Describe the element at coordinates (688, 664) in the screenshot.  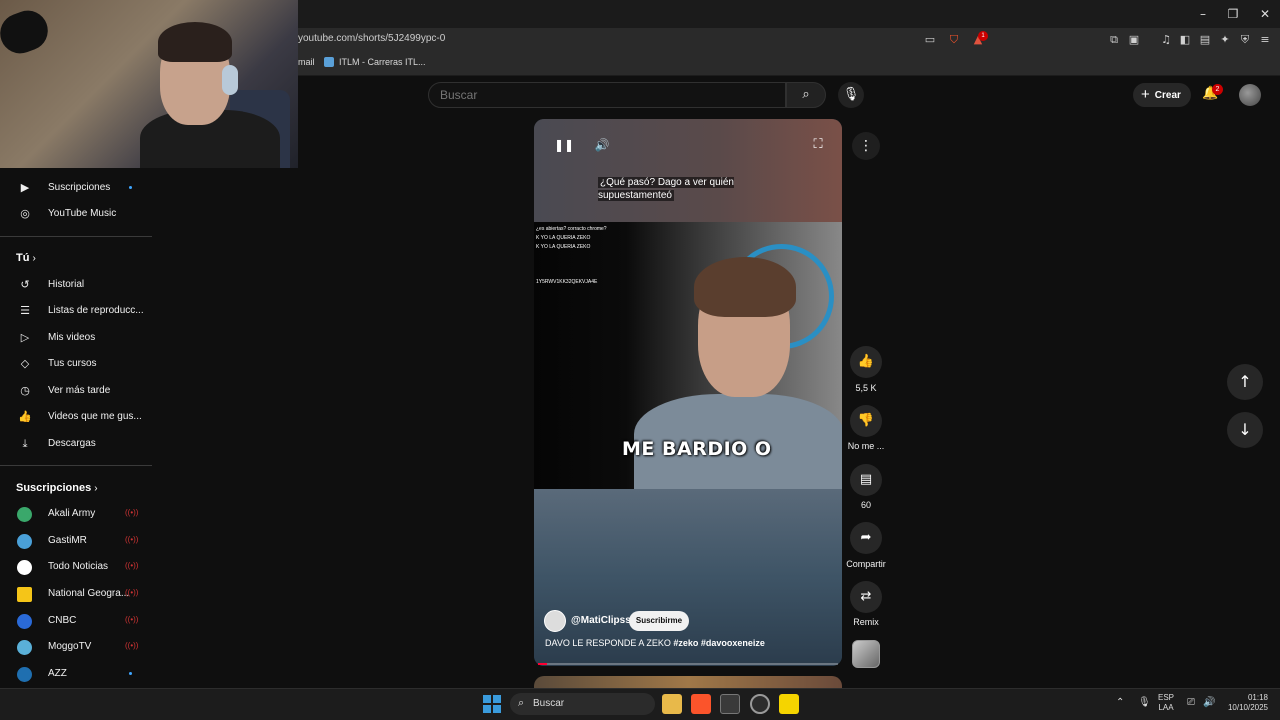
I see `progress-bar` at that location.